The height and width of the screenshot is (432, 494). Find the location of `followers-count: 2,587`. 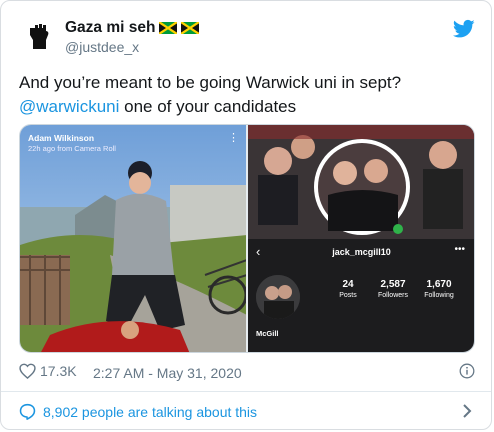

followers-count: 2,587 is located at coordinates (393, 284).